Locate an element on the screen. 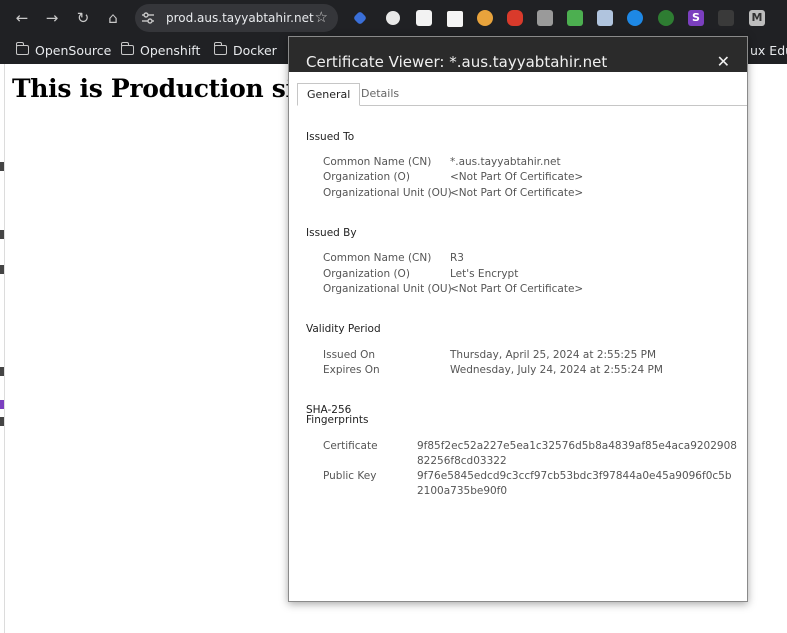 This screenshot has width=787, height=633. field-value: *.aus.tayyabtahir.net is located at coordinates (505, 162).